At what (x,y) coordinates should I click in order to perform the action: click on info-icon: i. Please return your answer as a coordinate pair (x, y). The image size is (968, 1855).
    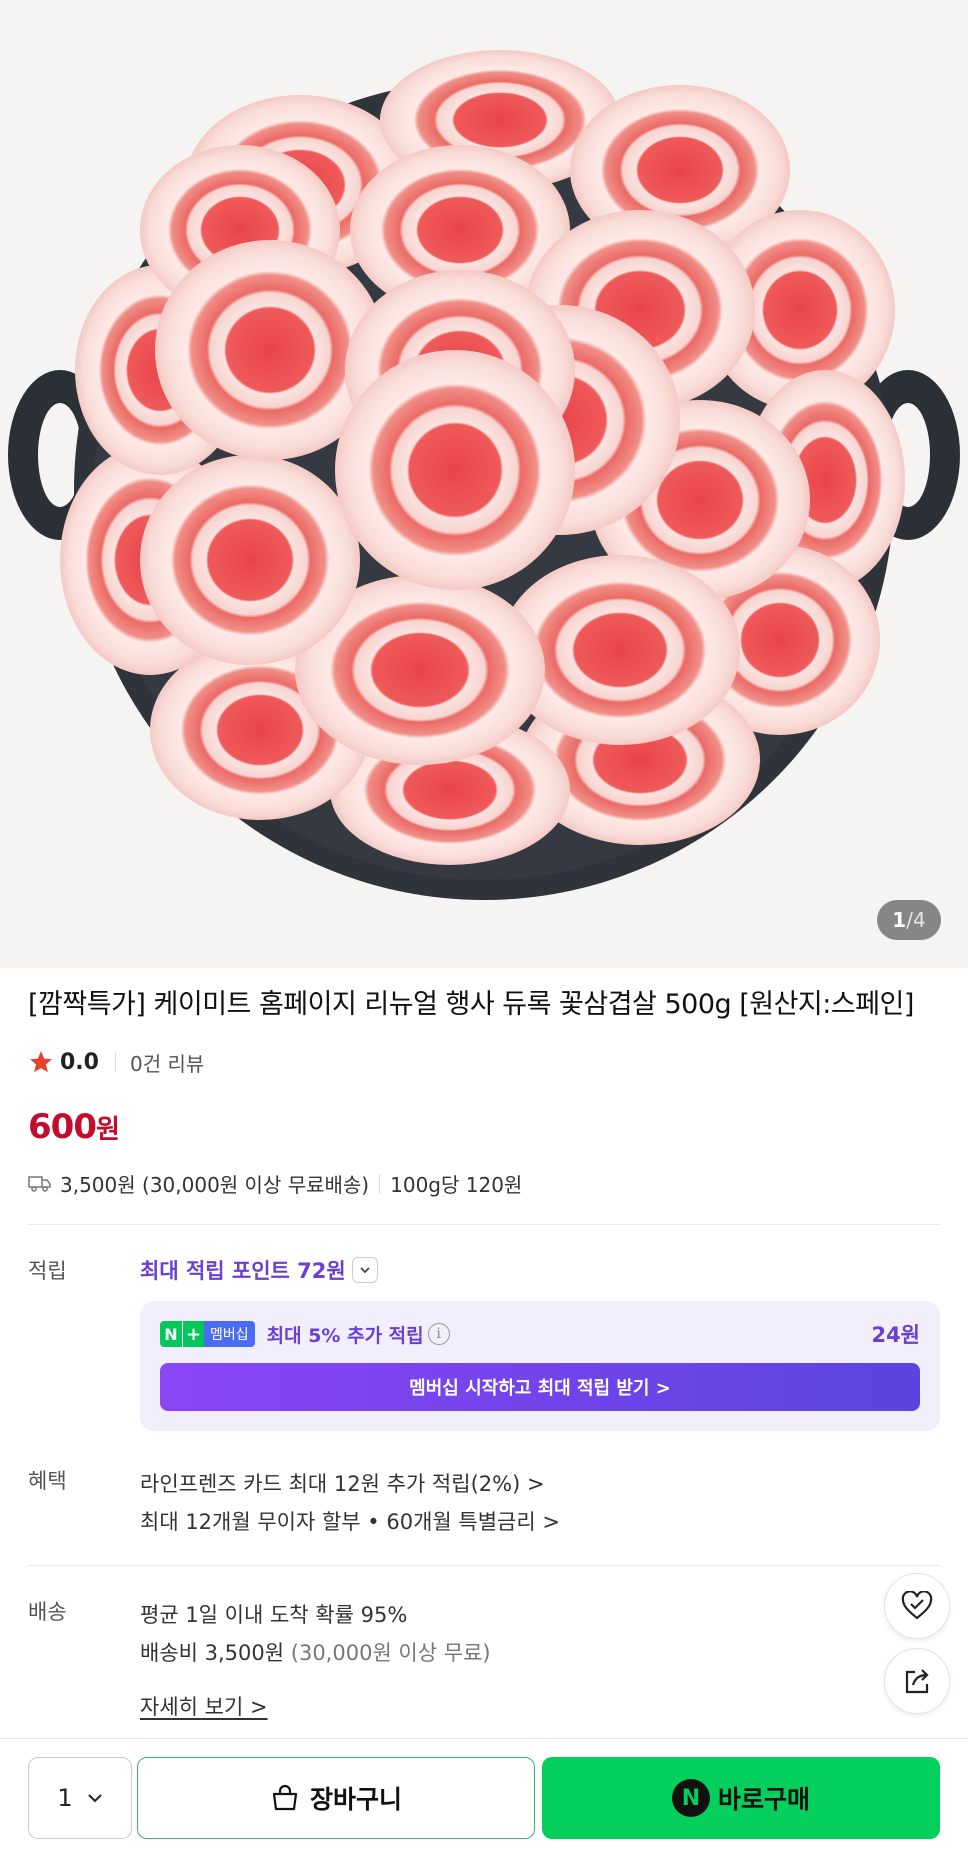
    Looking at the image, I should click on (438, 1334).